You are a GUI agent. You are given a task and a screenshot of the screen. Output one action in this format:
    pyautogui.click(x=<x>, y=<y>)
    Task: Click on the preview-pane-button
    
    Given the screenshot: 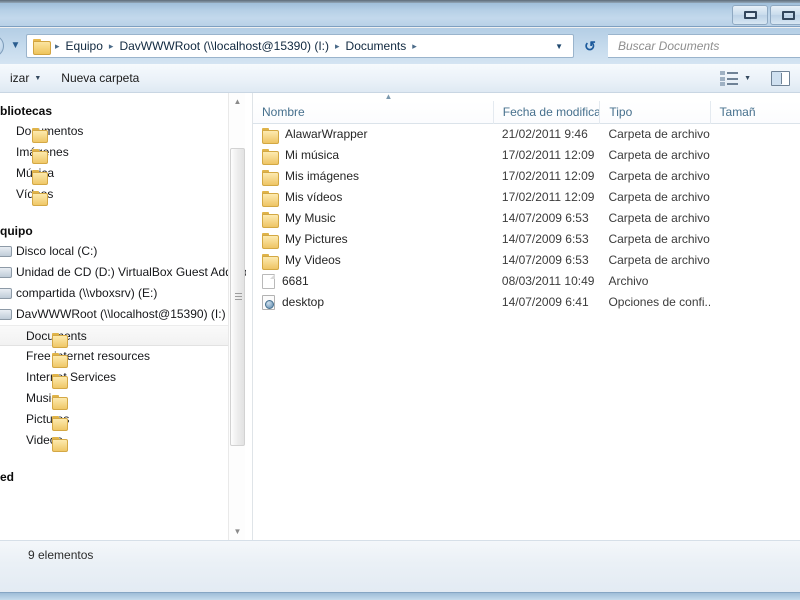 What is the action you would take?
    pyautogui.click(x=780, y=78)
    